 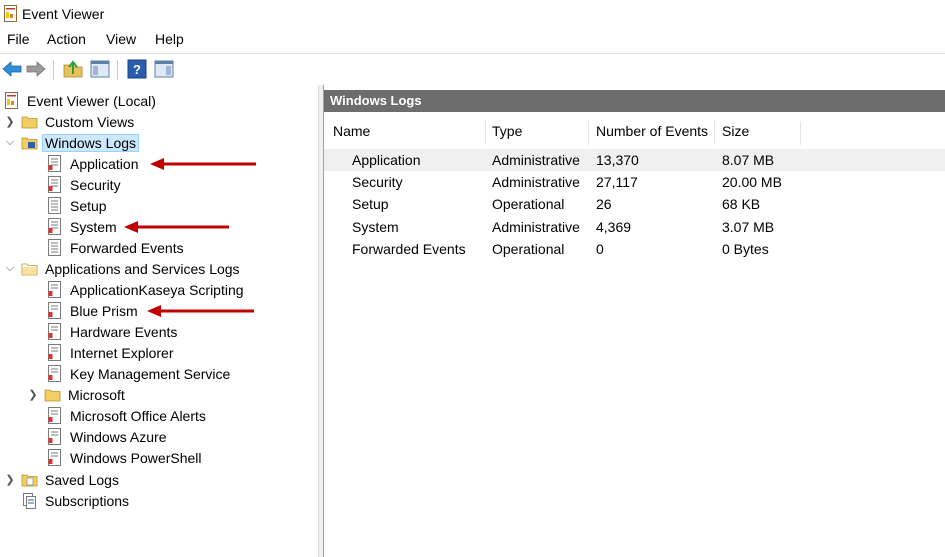 What do you see at coordinates (634, 182) in the screenshot?
I see `table-row: Security Administrative 27,117 20.00 MB` at bounding box center [634, 182].